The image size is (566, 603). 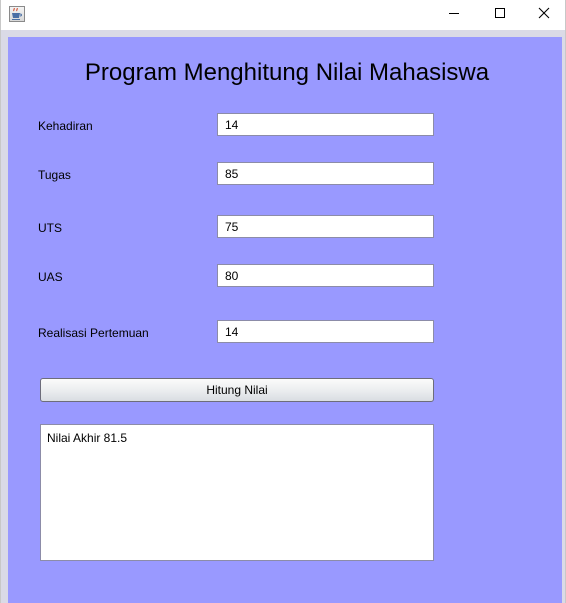 I want to click on uts-label: UTS, so click(x=50, y=228).